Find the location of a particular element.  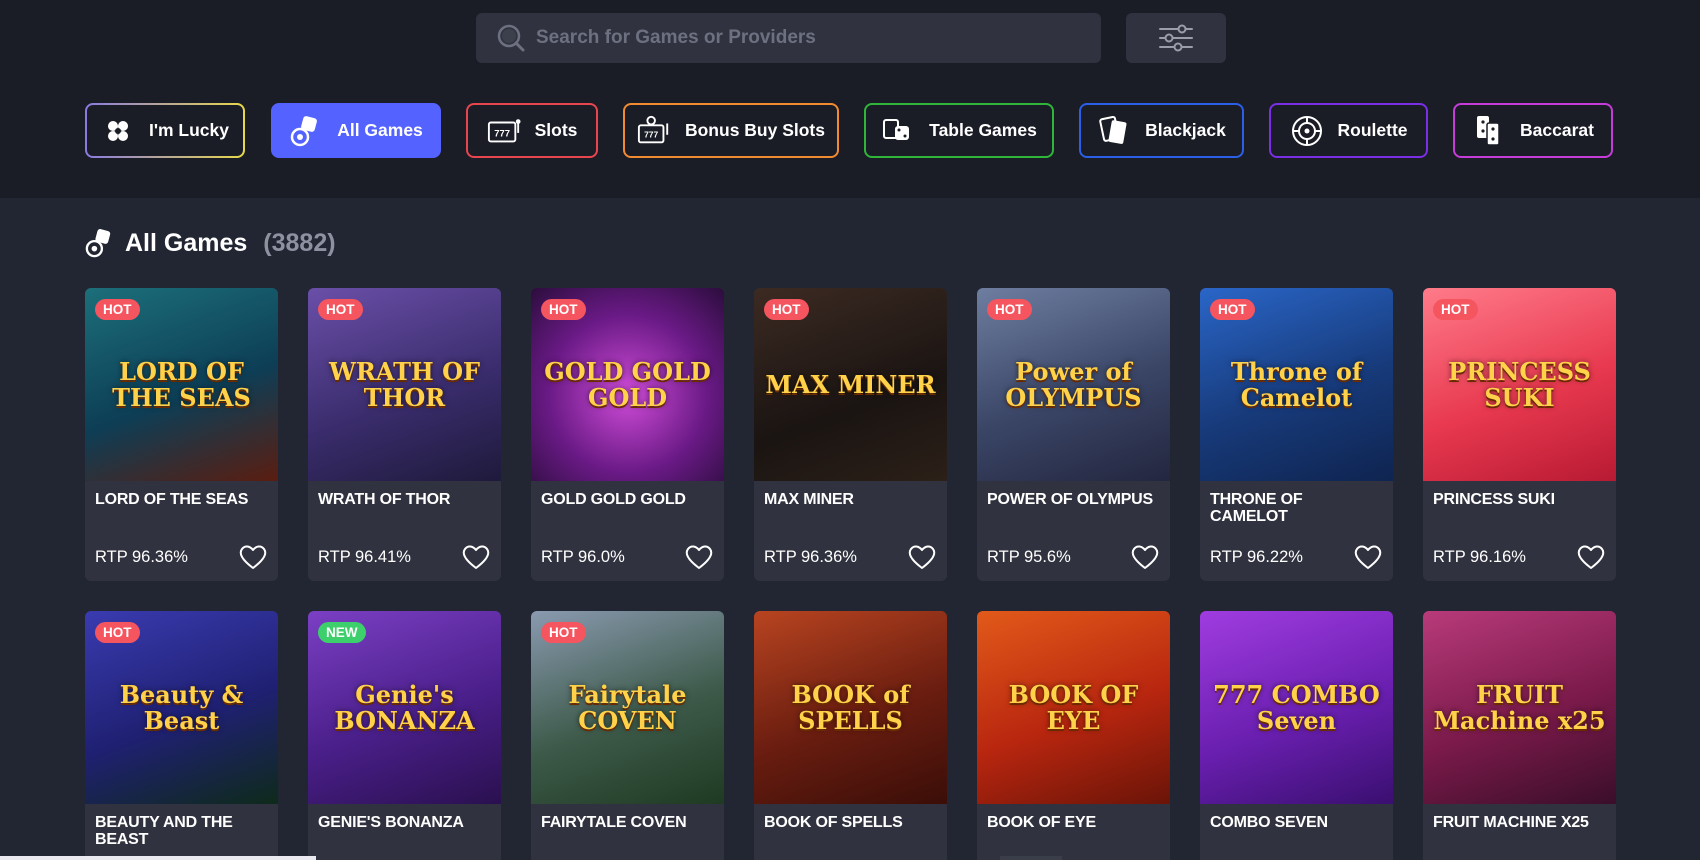

game-card: BOOK of SPELLS BOOK OF SPELLS is located at coordinates (850, 735).